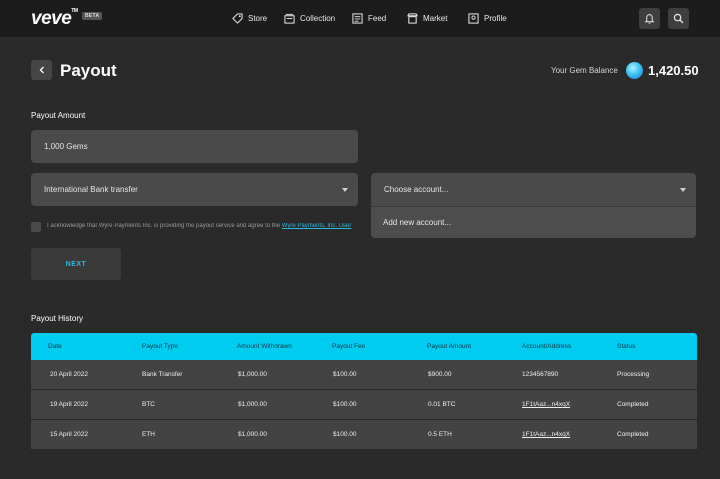 The height and width of the screenshot is (479, 720). What do you see at coordinates (258, 18) in the screenshot?
I see `nav-store-label: Store` at bounding box center [258, 18].